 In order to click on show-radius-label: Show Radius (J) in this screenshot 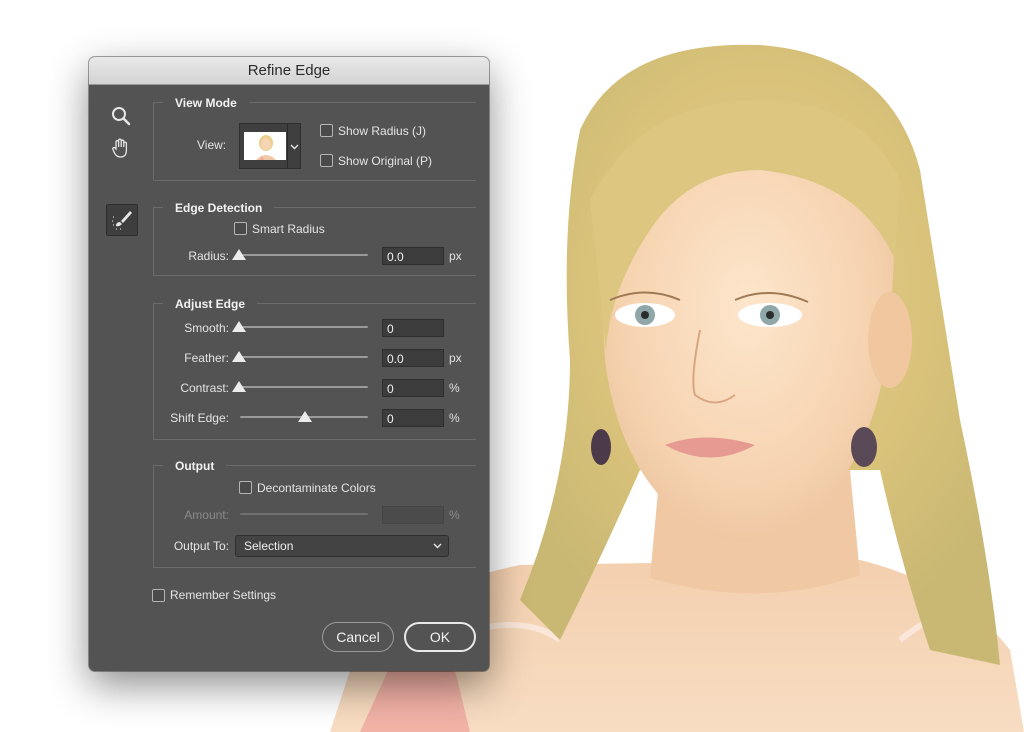, I will do `click(382, 131)`.